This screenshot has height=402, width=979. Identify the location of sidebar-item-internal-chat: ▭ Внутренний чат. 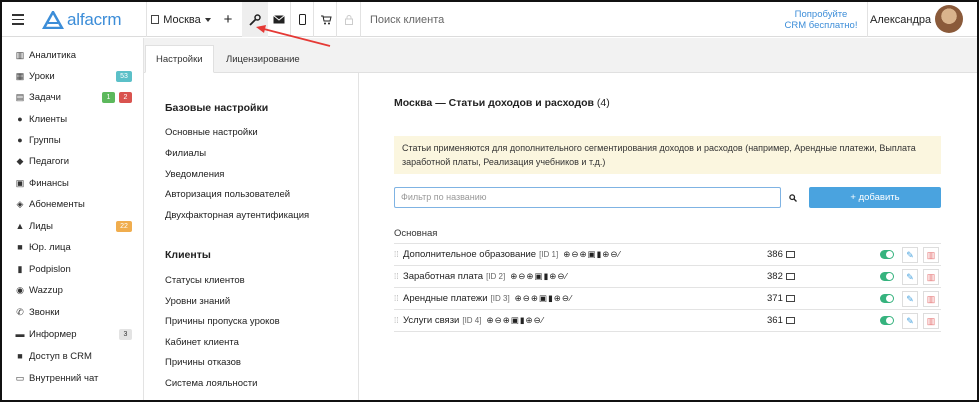
(76, 378).